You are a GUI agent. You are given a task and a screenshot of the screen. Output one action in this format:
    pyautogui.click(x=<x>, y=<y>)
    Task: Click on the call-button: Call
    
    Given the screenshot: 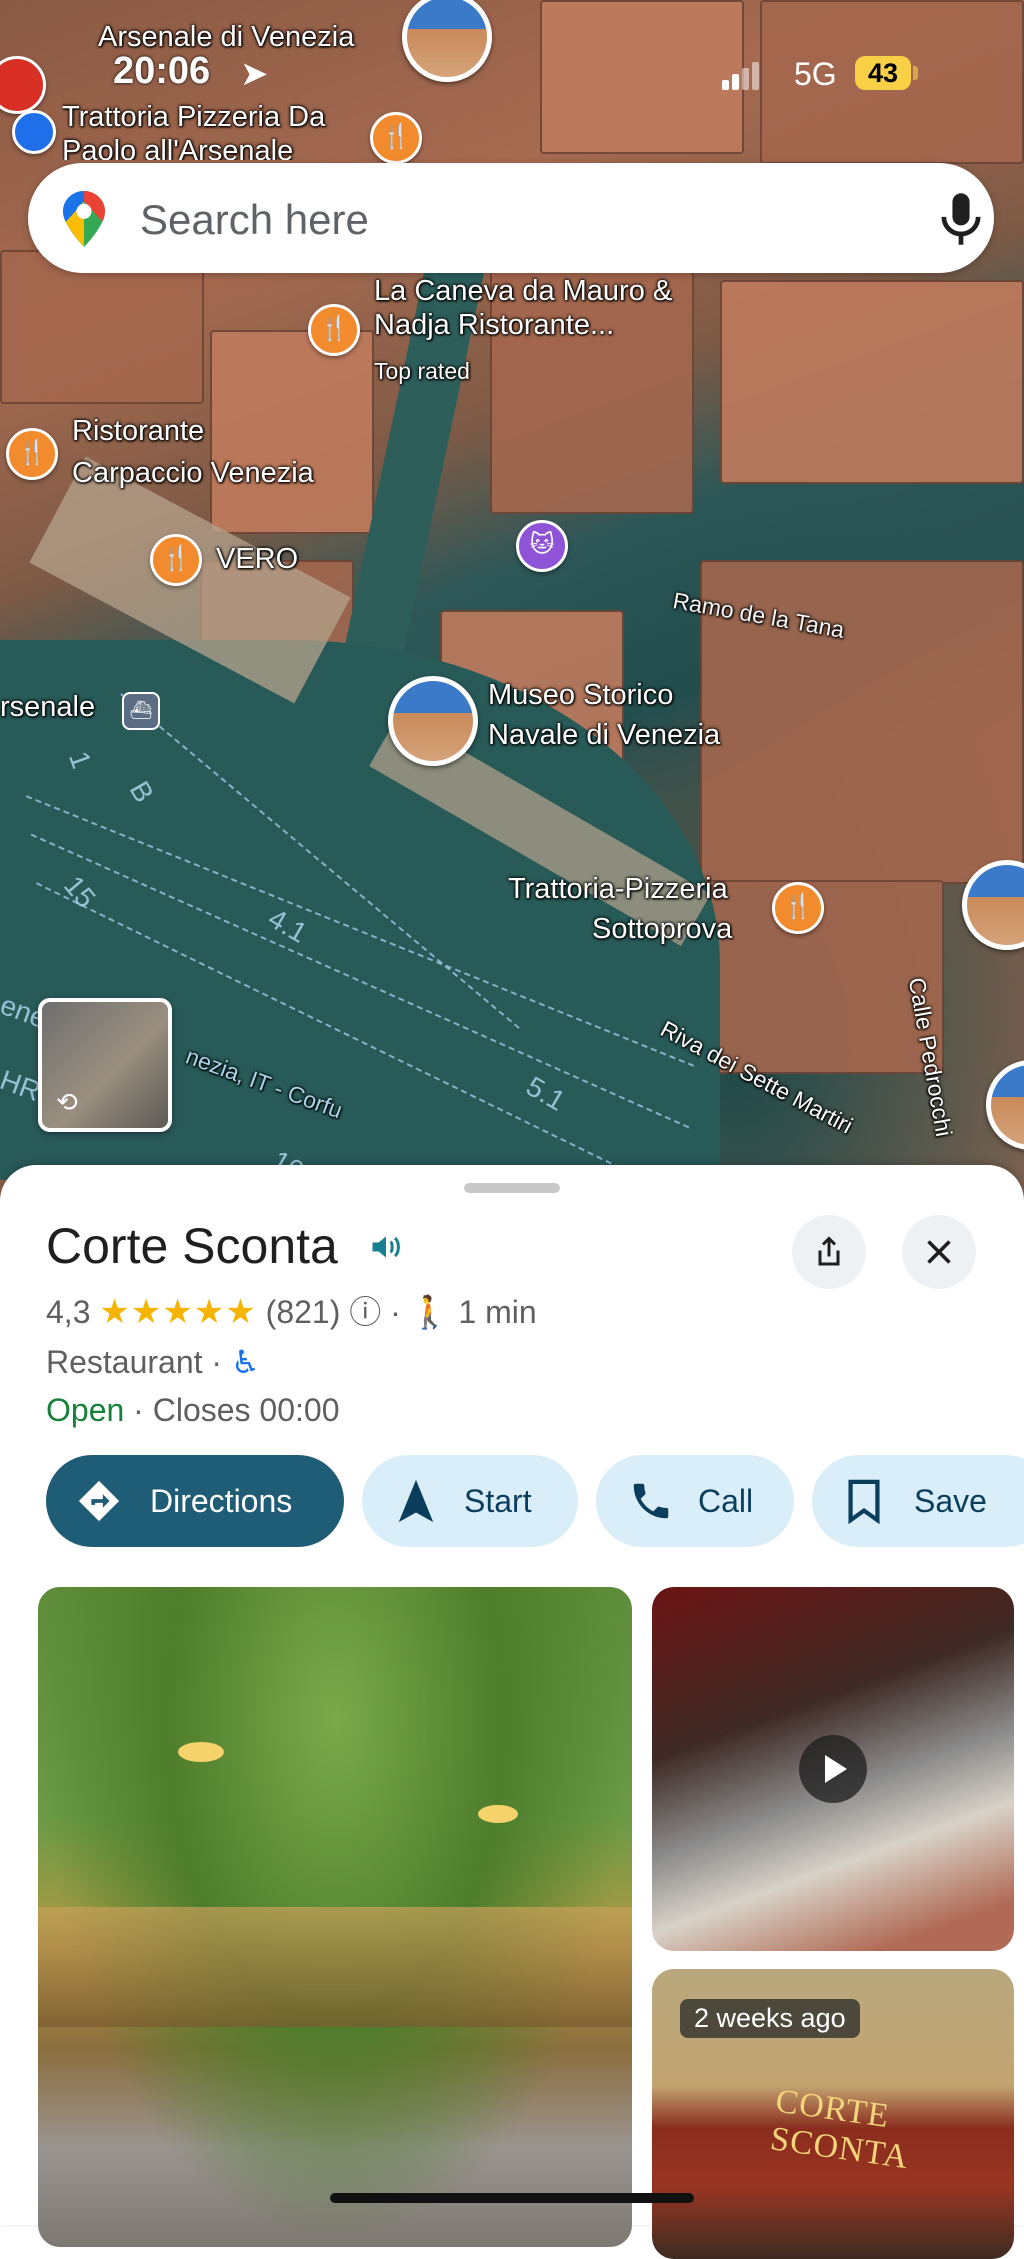 What is the action you would take?
    pyautogui.click(x=695, y=1501)
    